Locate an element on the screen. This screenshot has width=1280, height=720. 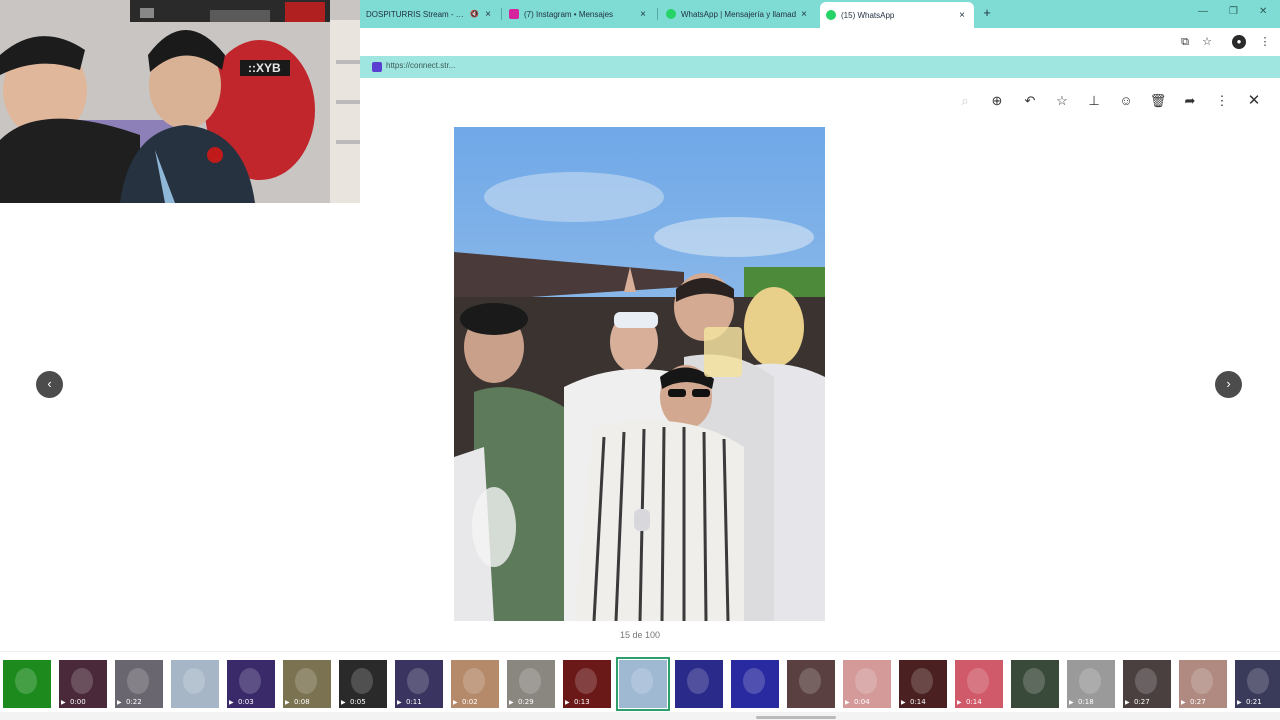
webcam-overlay: ::XYB is located at coordinates (180, 101).